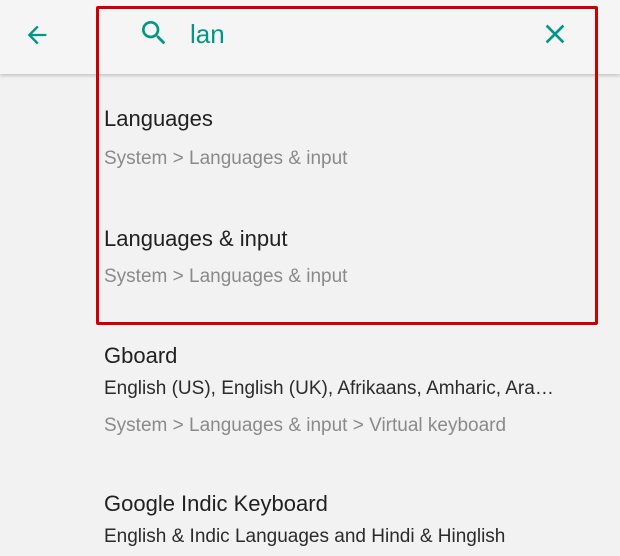 This screenshot has height=556, width=620. I want to click on clear-search-button, so click(555, 34).